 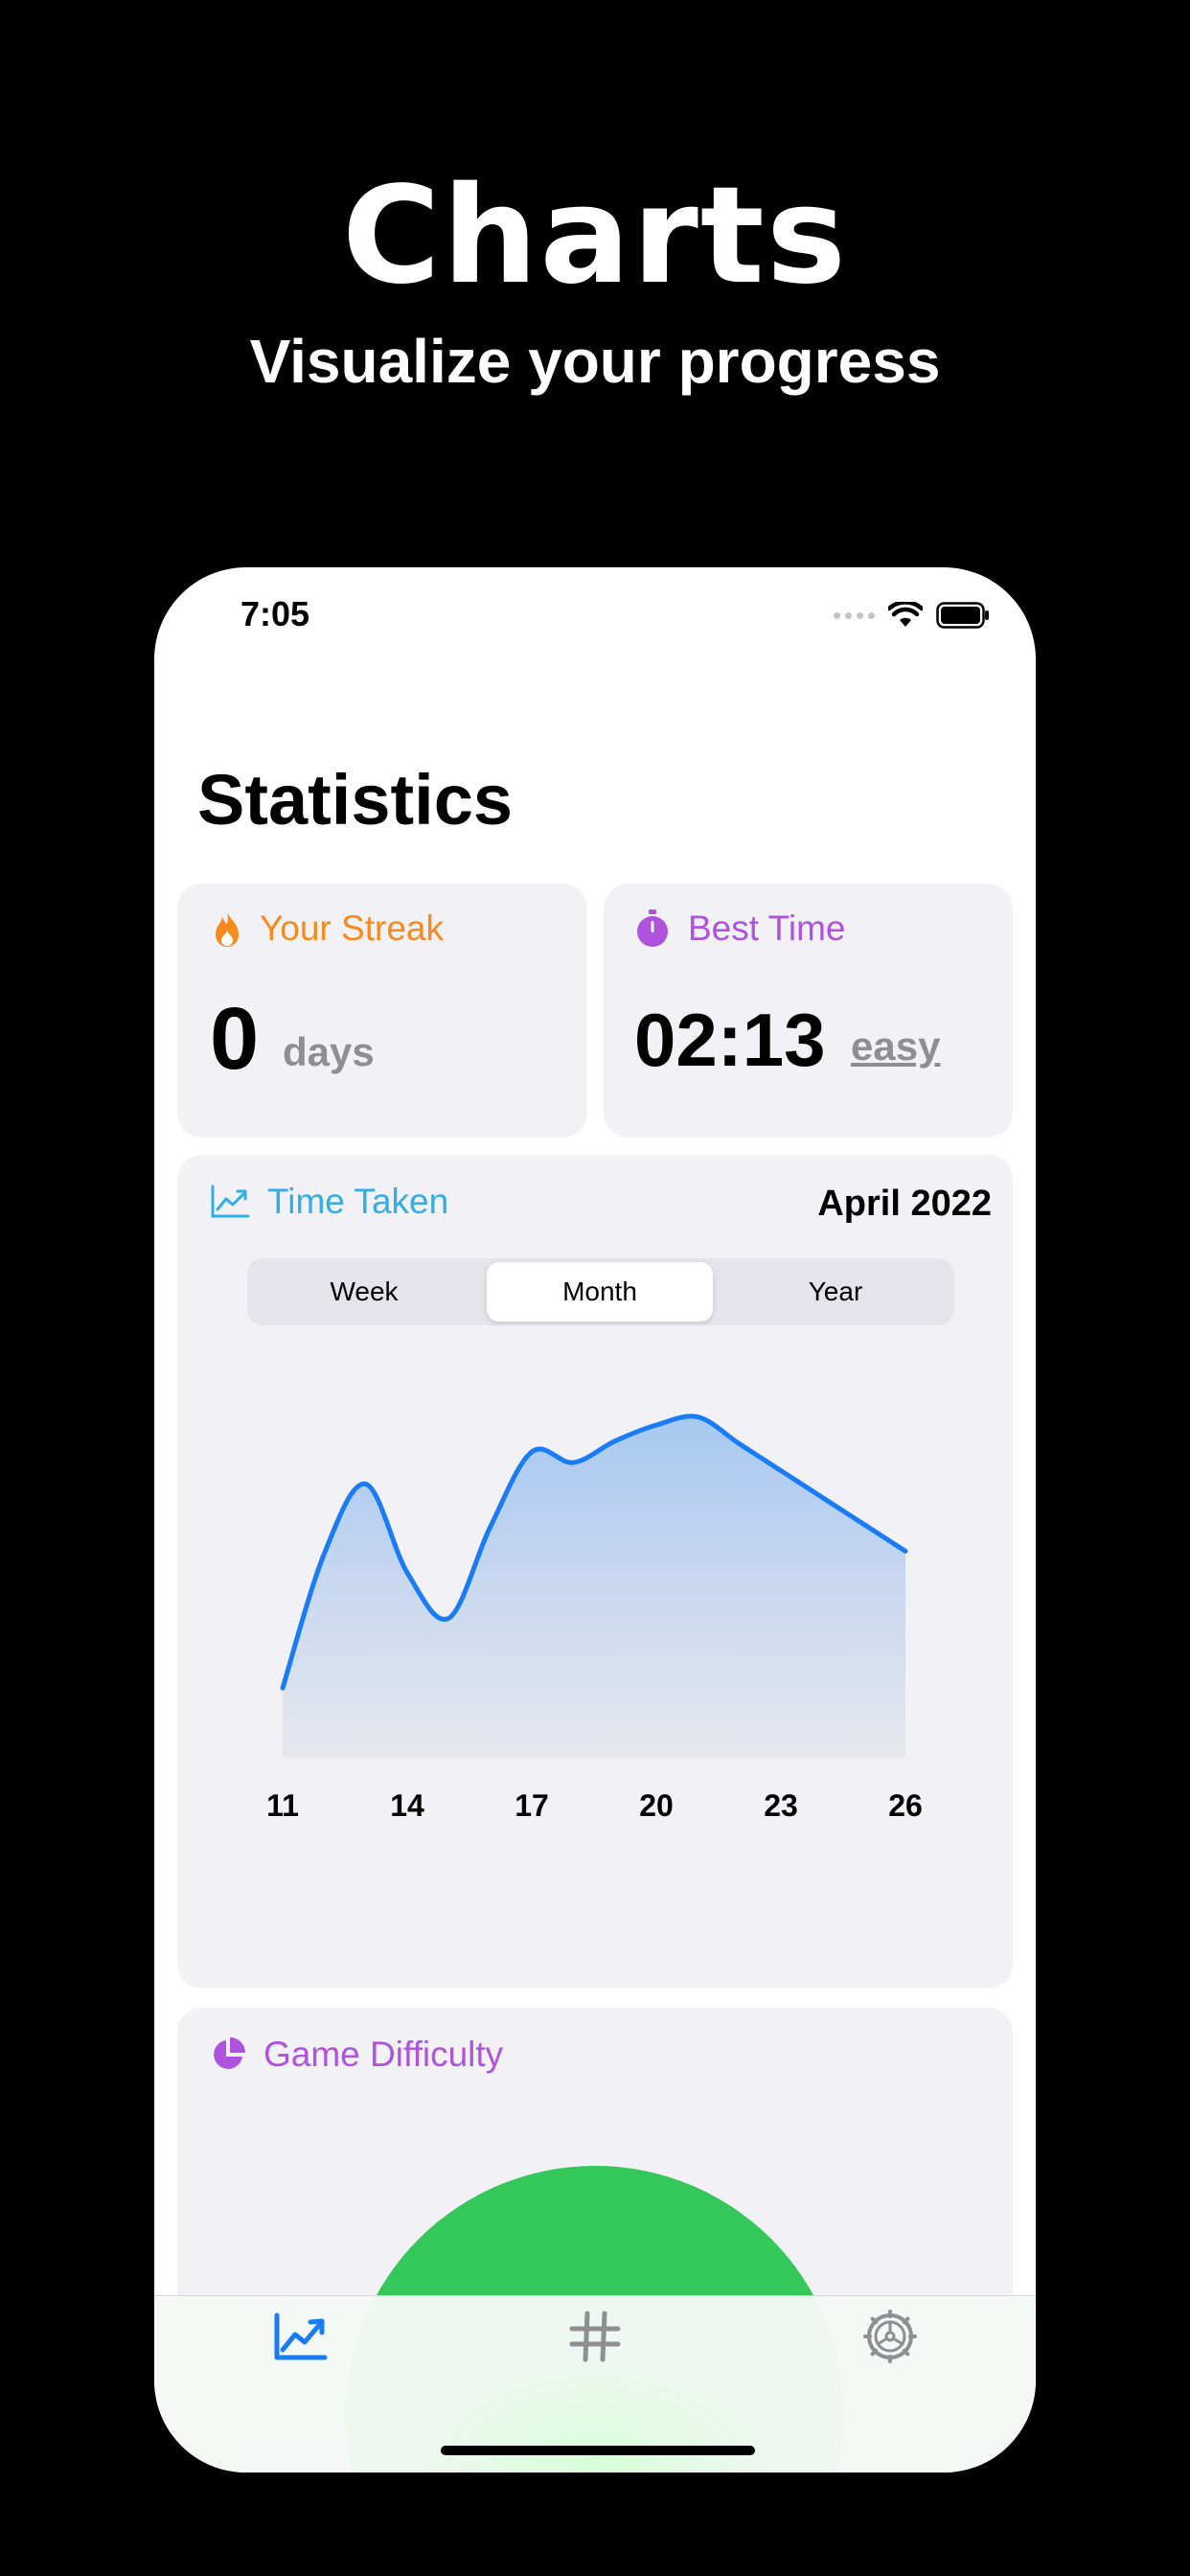 What do you see at coordinates (275, 613) in the screenshot?
I see `status-time: 7:05` at bounding box center [275, 613].